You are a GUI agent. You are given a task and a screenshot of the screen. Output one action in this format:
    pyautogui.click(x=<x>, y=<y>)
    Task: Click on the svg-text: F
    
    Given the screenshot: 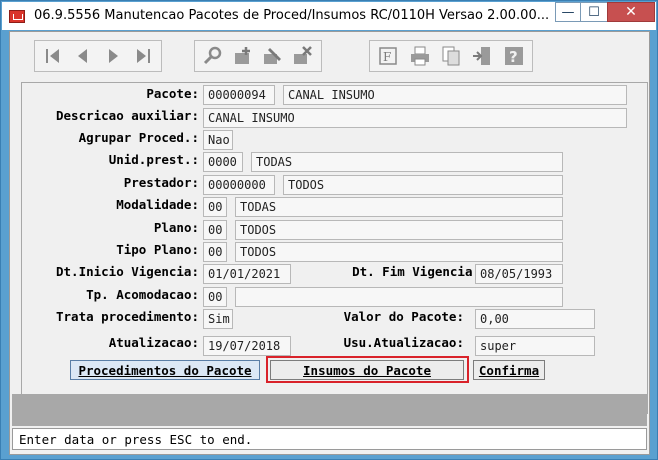 What is the action you would take?
    pyautogui.click(x=387, y=57)
    